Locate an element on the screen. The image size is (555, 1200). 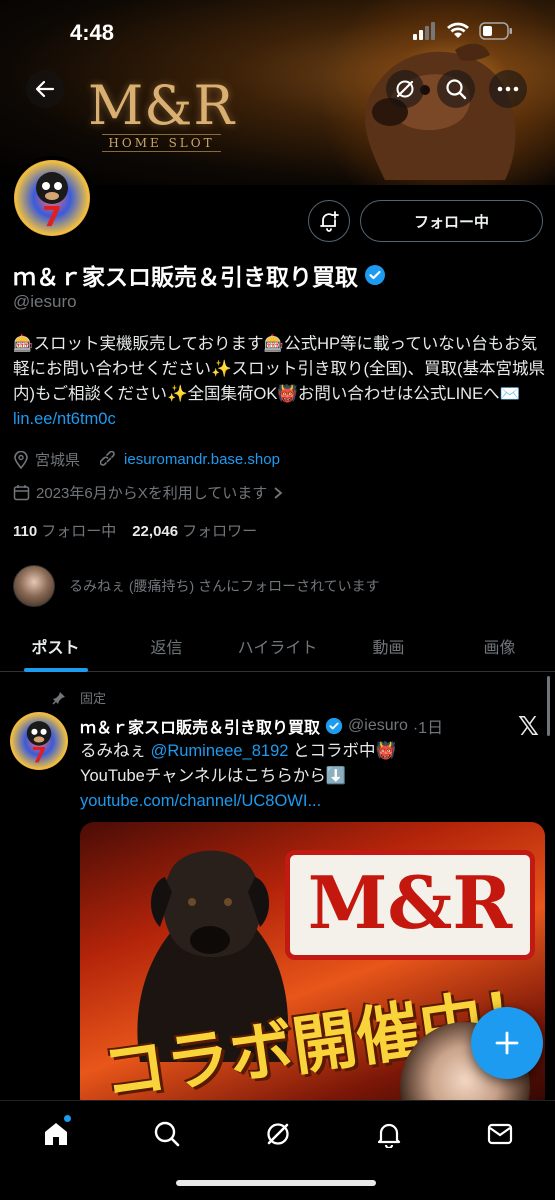
follower-avatar is located at coordinates (34, 586).